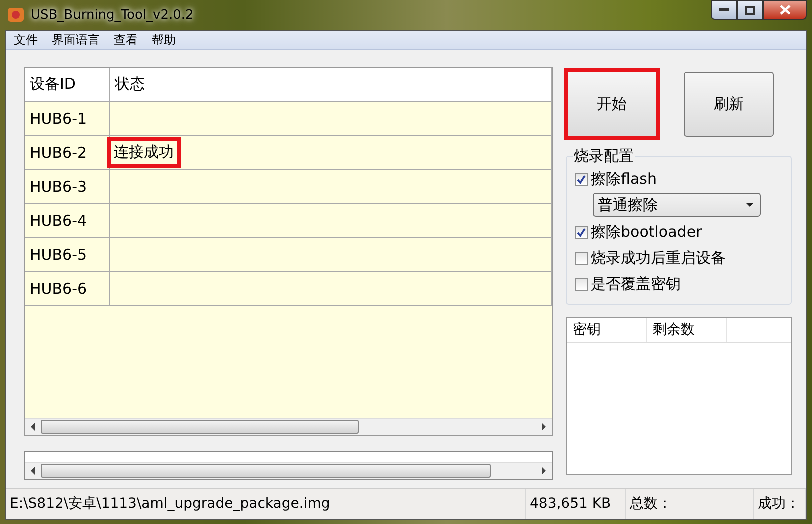 The image size is (812, 524). Describe the element at coordinates (690, 504) in the screenshot. I see `status-text: 总数：` at that location.